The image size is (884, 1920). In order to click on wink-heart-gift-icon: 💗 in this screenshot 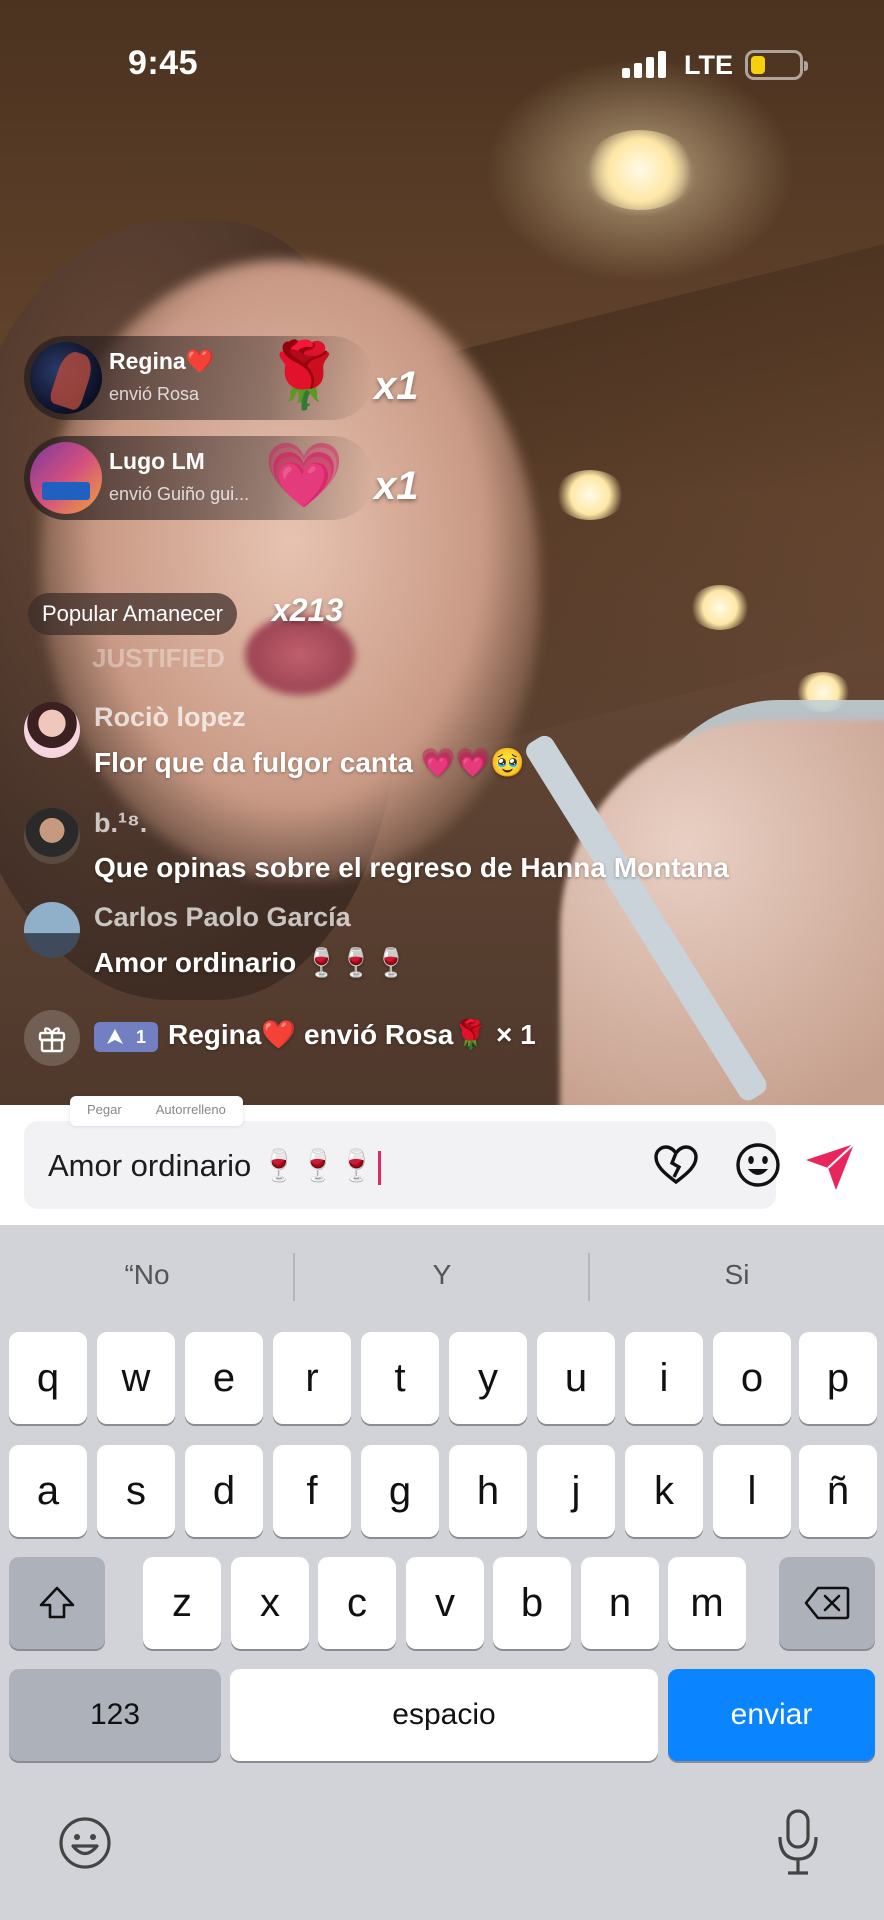, I will do `click(304, 475)`.